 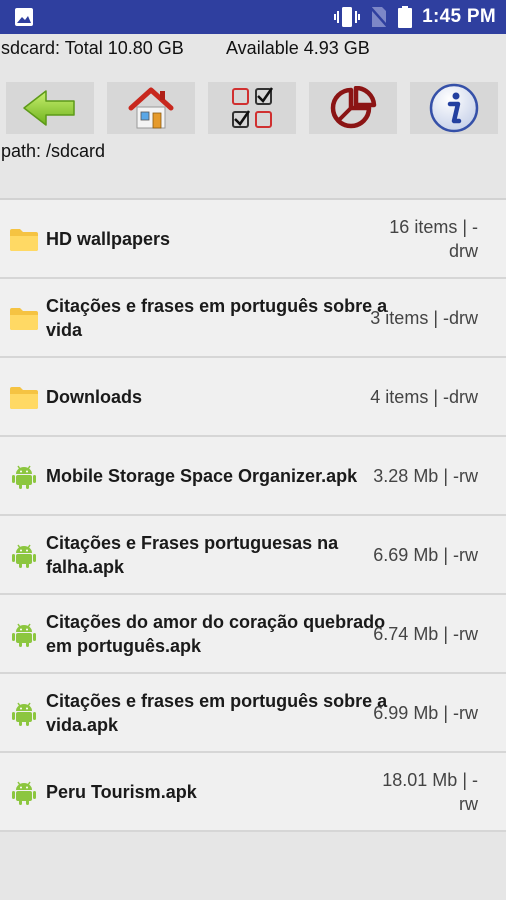 I want to click on file-meta: 16 items | -drw, so click(x=433, y=238).